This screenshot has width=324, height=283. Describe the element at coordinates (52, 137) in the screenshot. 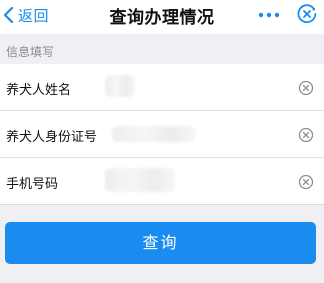

I see `field-label: 养犬人身份证号` at that location.